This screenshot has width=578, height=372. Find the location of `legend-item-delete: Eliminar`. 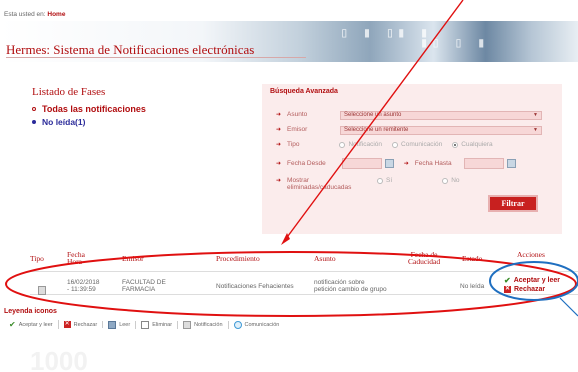

legend-item-delete: Eliminar is located at coordinates (157, 324).